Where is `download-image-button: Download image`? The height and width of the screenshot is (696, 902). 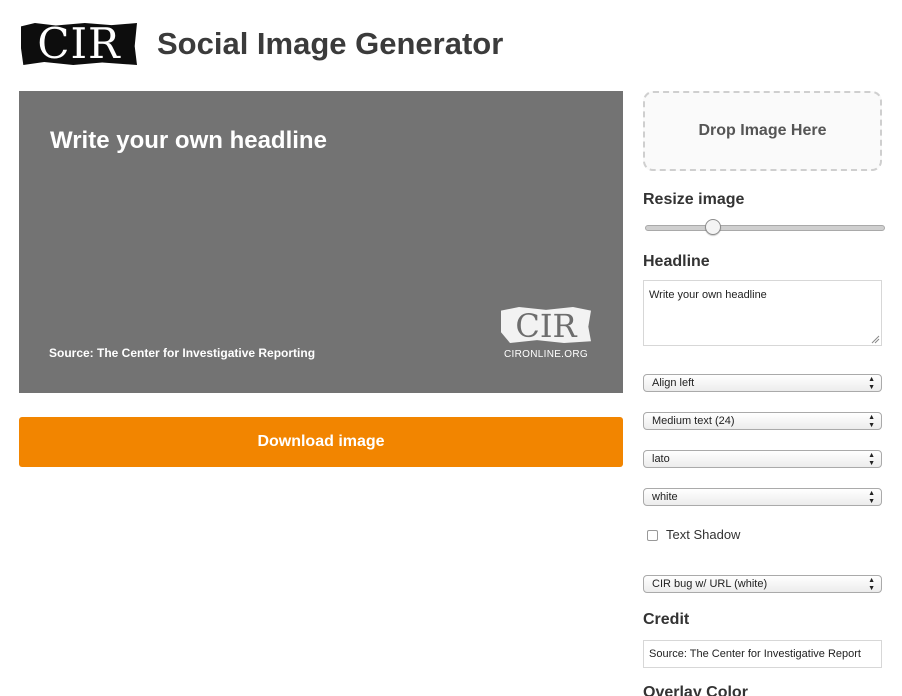
download-image-button: Download image is located at coordinates (321, 442).